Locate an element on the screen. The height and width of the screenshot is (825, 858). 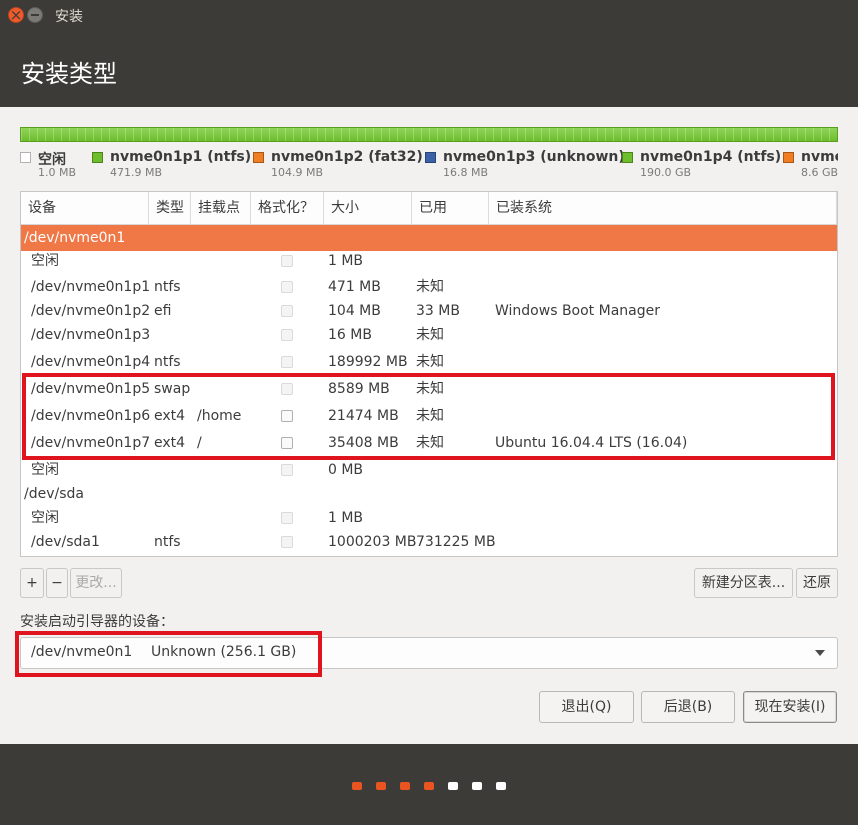
column-header: 大小 is located at coordinates (368, 208).